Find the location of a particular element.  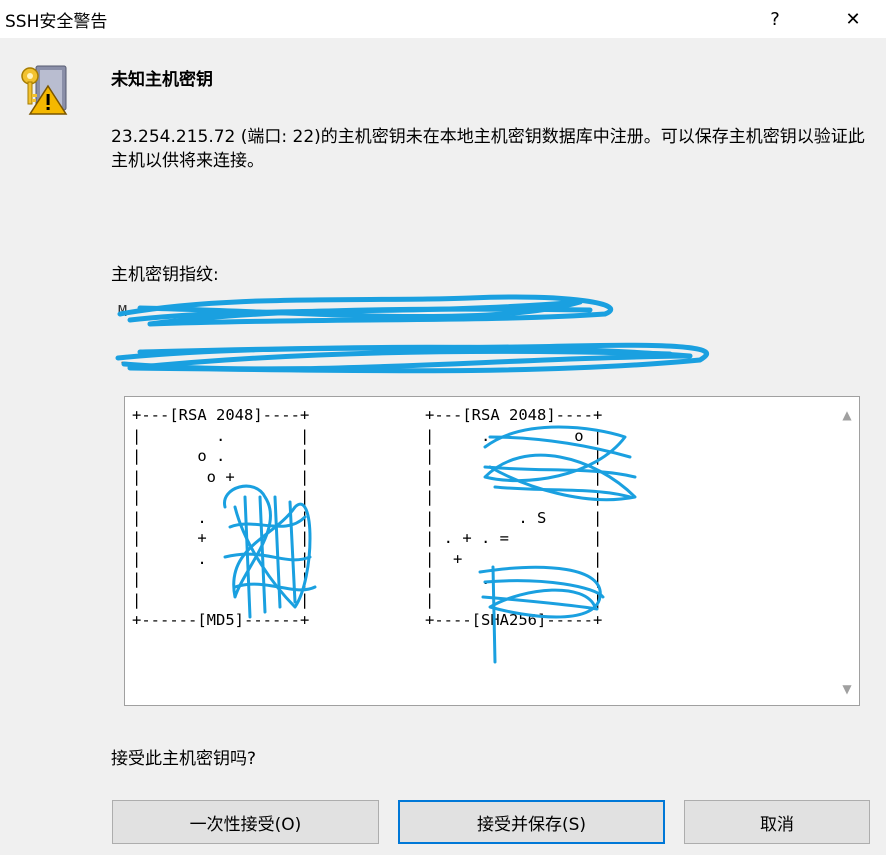

scroll-up-arrow-icon: ▲ is located at coordinates (847, 415).